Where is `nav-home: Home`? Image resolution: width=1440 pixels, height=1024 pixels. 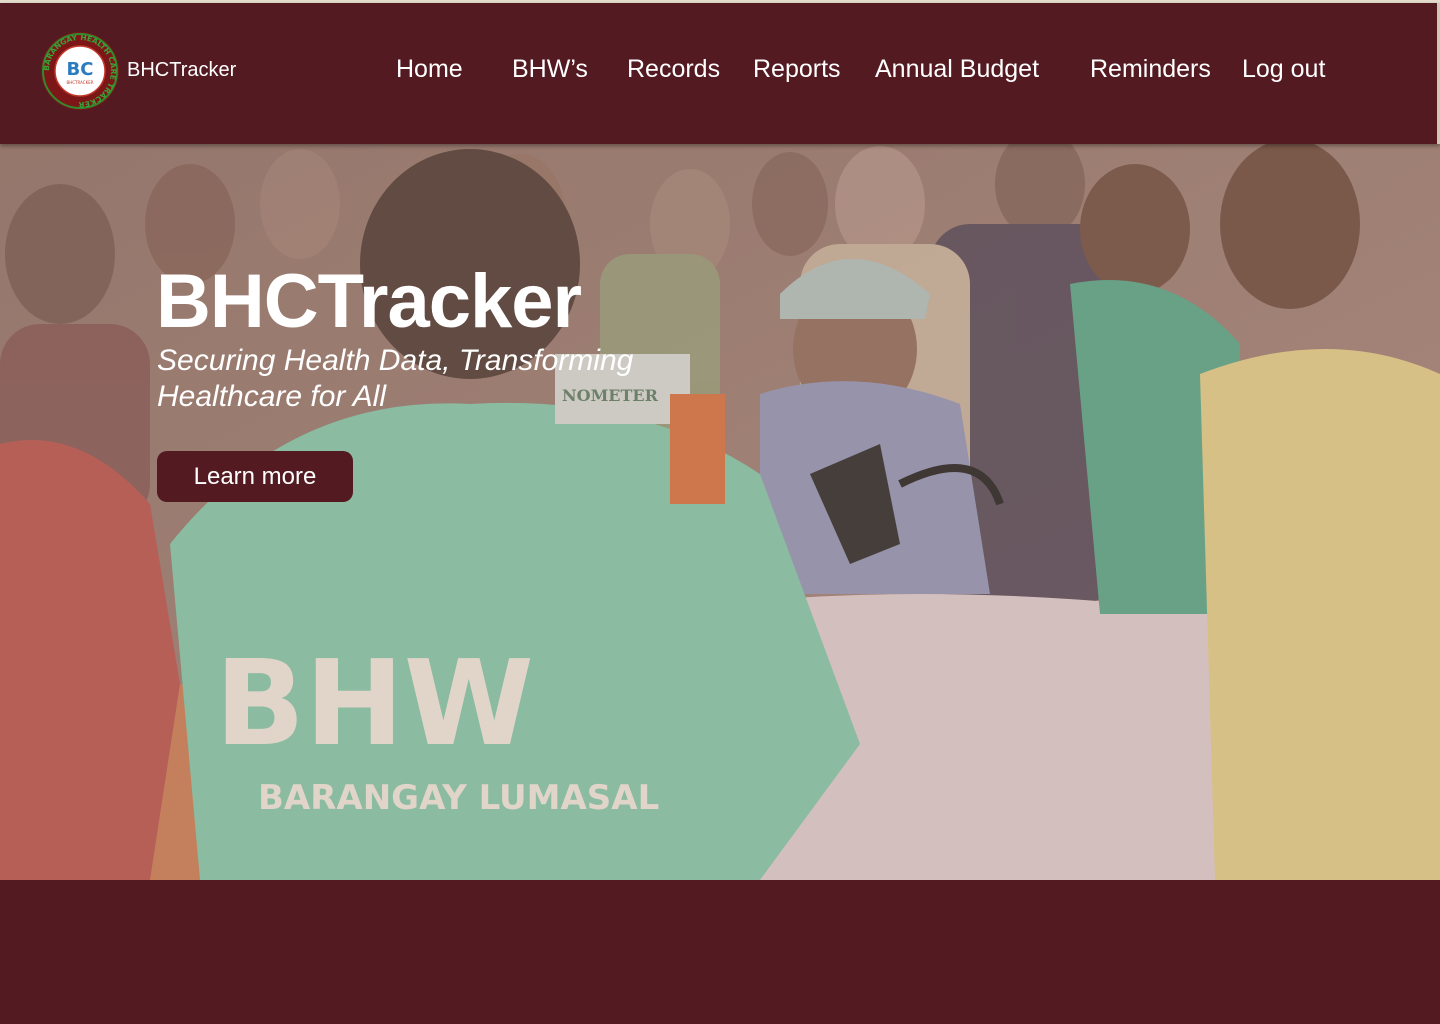 nav-home: Home is located at coordinates (429, 69).